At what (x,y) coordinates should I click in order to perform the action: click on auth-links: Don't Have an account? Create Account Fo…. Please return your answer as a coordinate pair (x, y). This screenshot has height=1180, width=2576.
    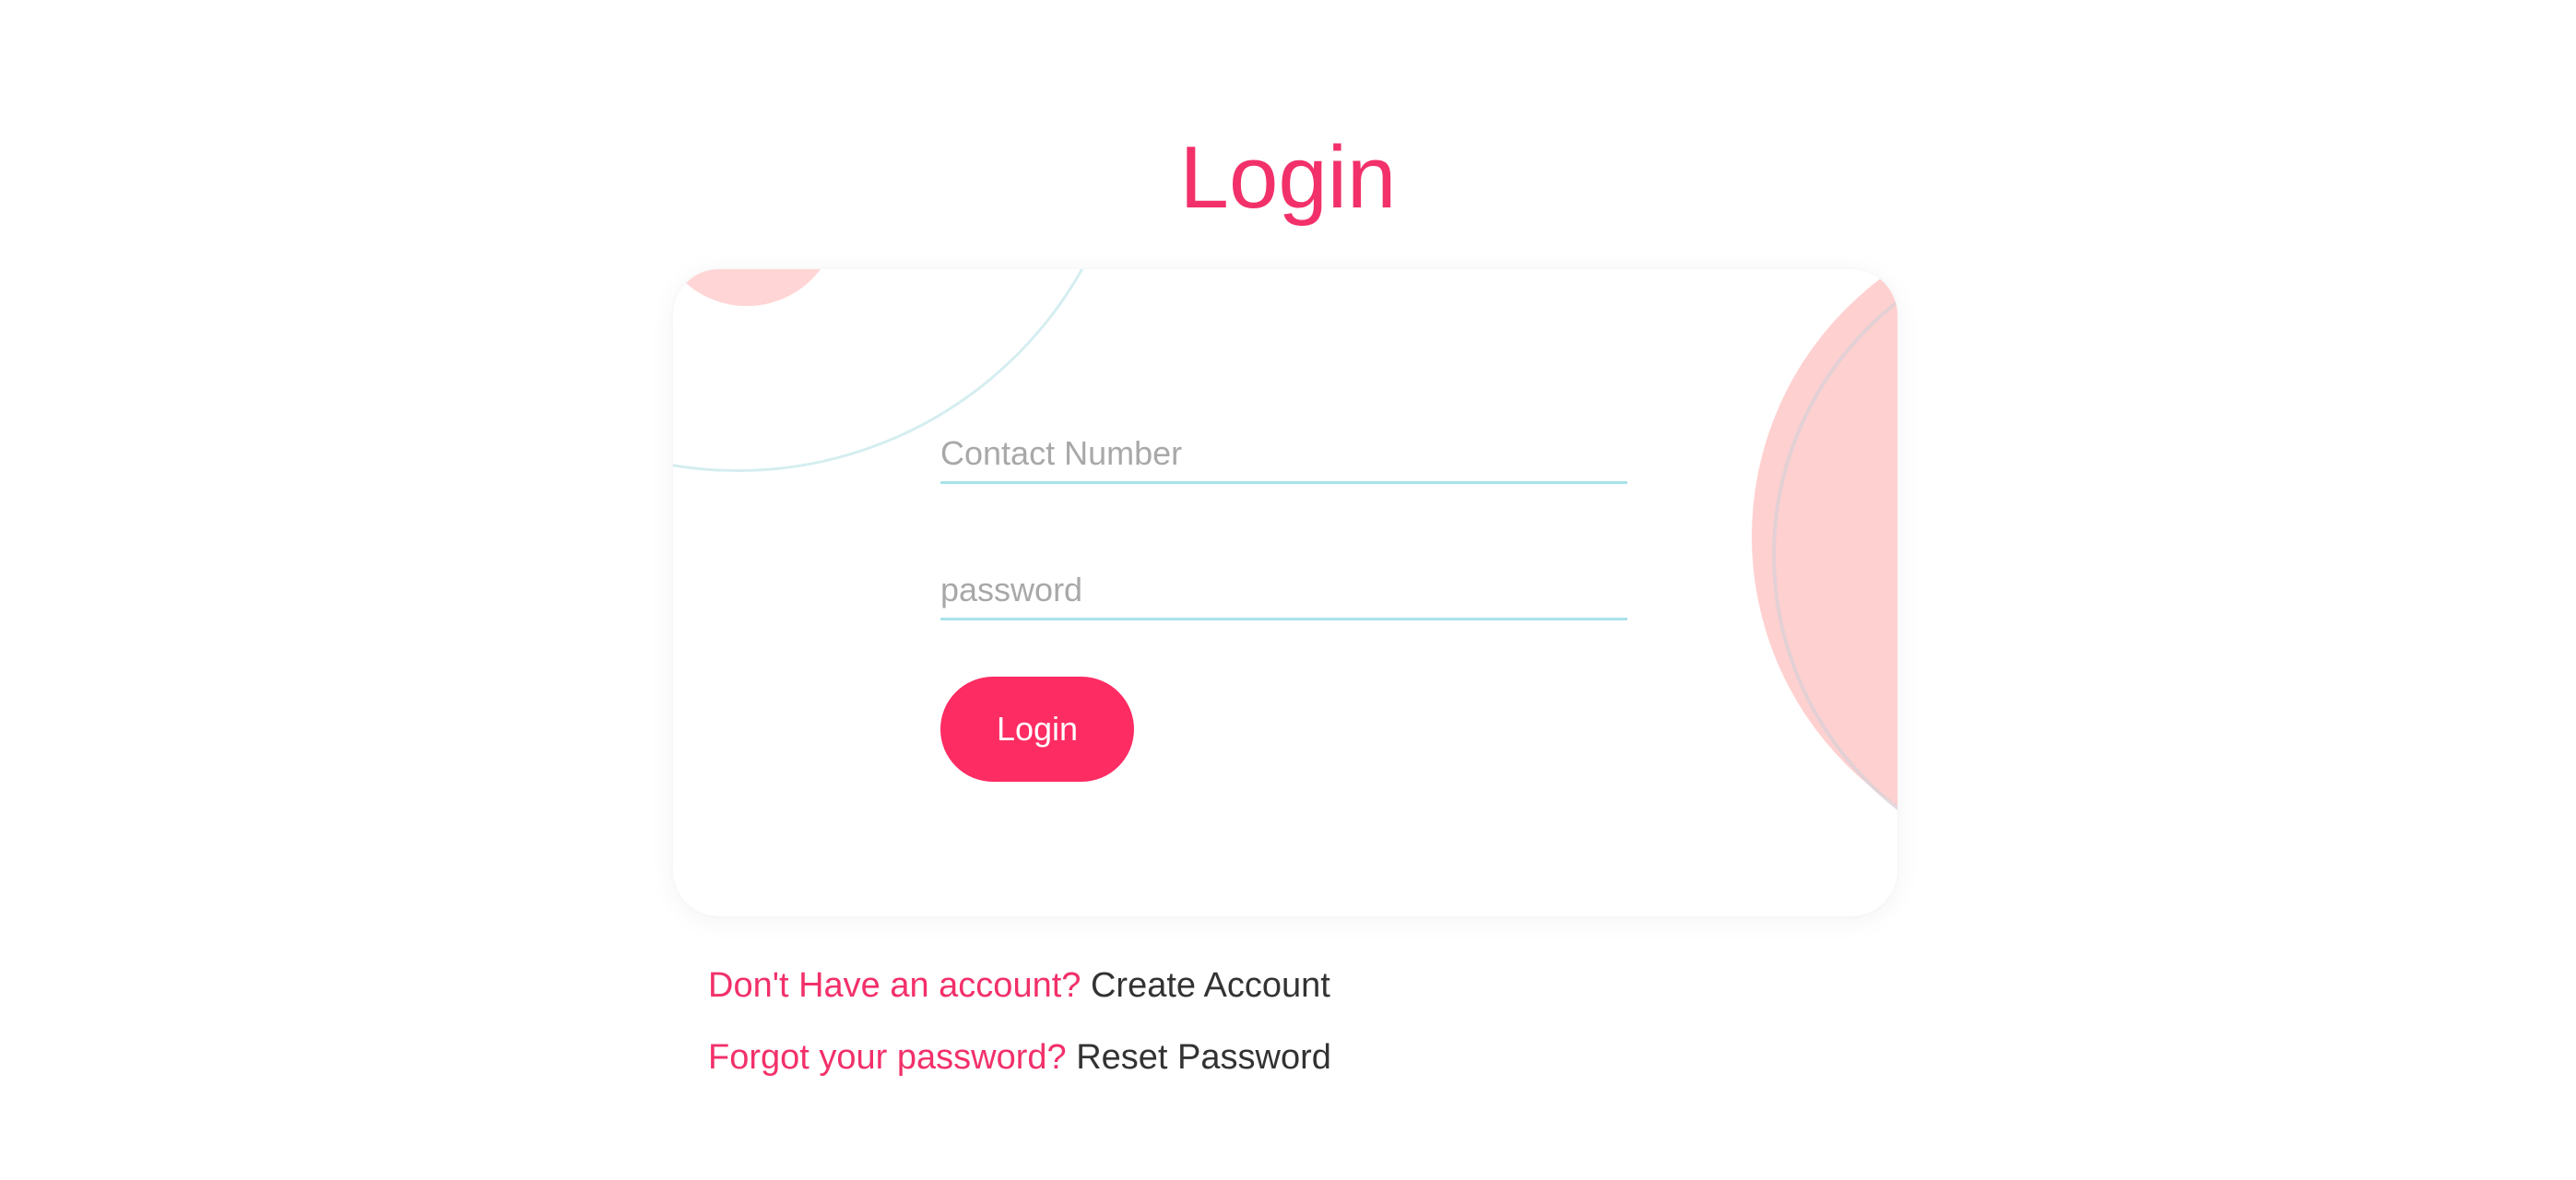
    Looking at the image, I should click on (1019, 1031).